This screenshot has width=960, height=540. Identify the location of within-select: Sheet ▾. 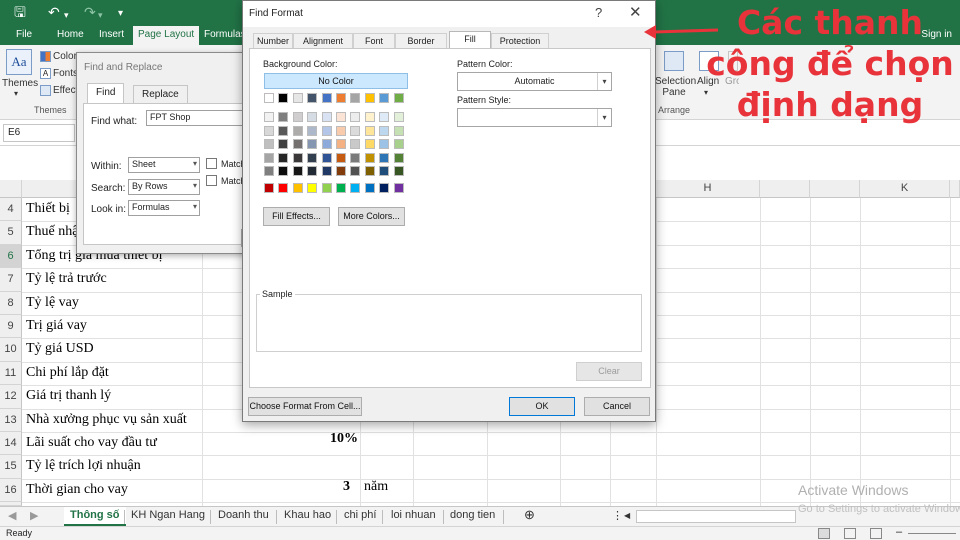
(164, 165).